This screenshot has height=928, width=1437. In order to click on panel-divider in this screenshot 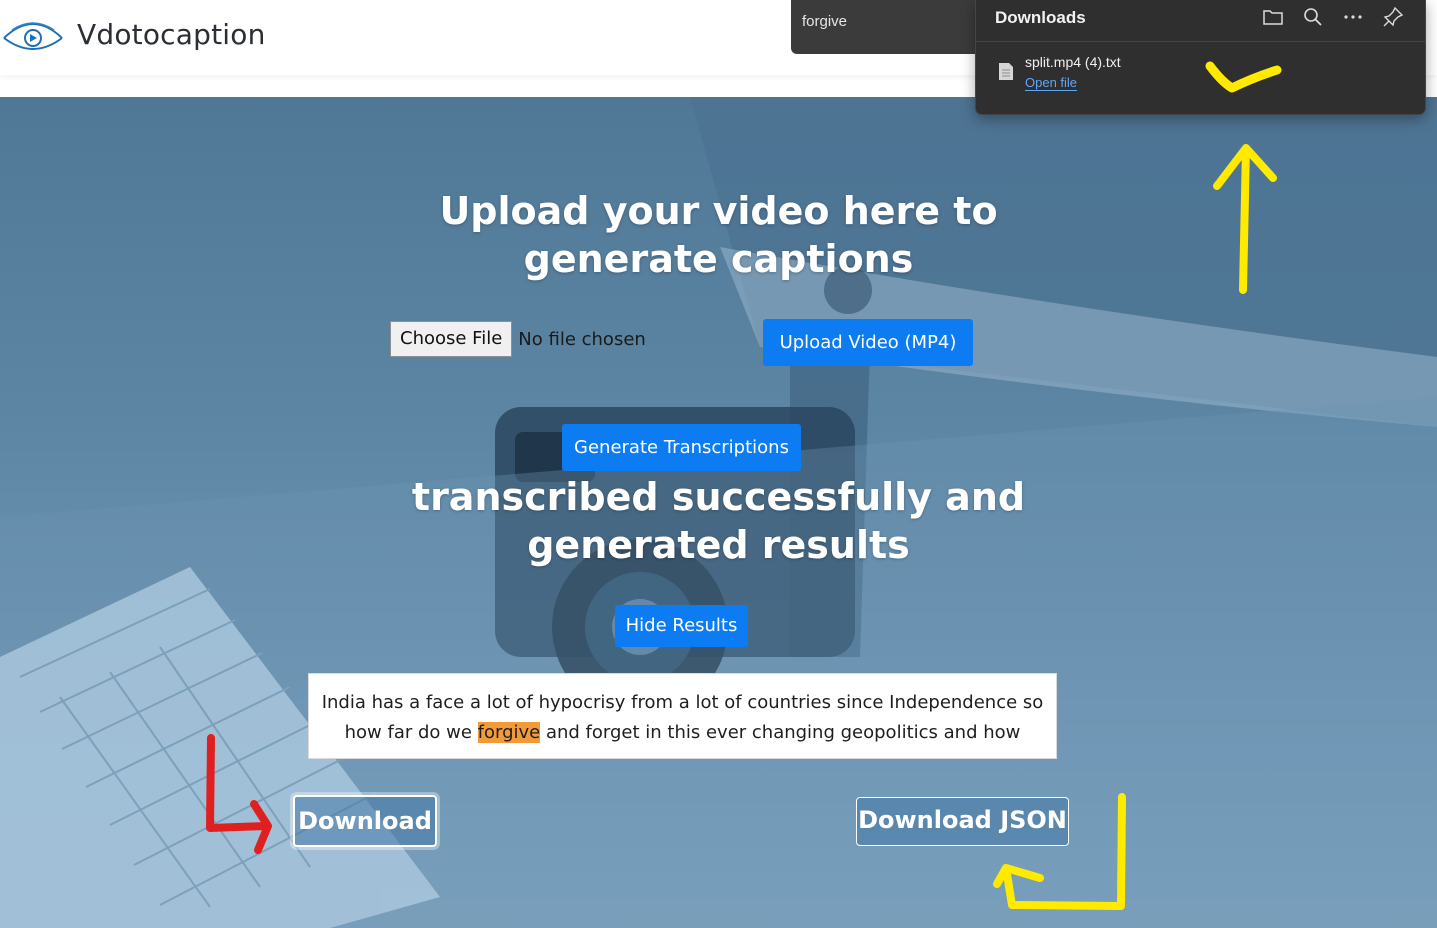, I will do `click(1200, 41)`.